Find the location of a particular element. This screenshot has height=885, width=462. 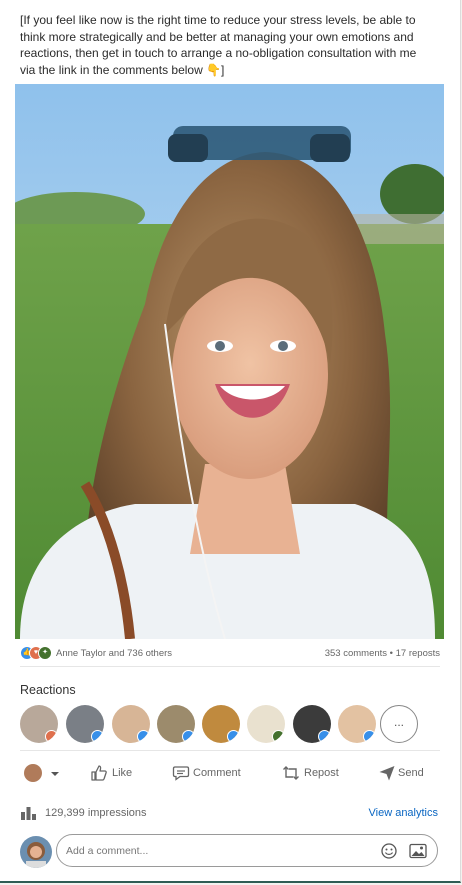

repost-arrows-icon is located at coordinates (291, 773).